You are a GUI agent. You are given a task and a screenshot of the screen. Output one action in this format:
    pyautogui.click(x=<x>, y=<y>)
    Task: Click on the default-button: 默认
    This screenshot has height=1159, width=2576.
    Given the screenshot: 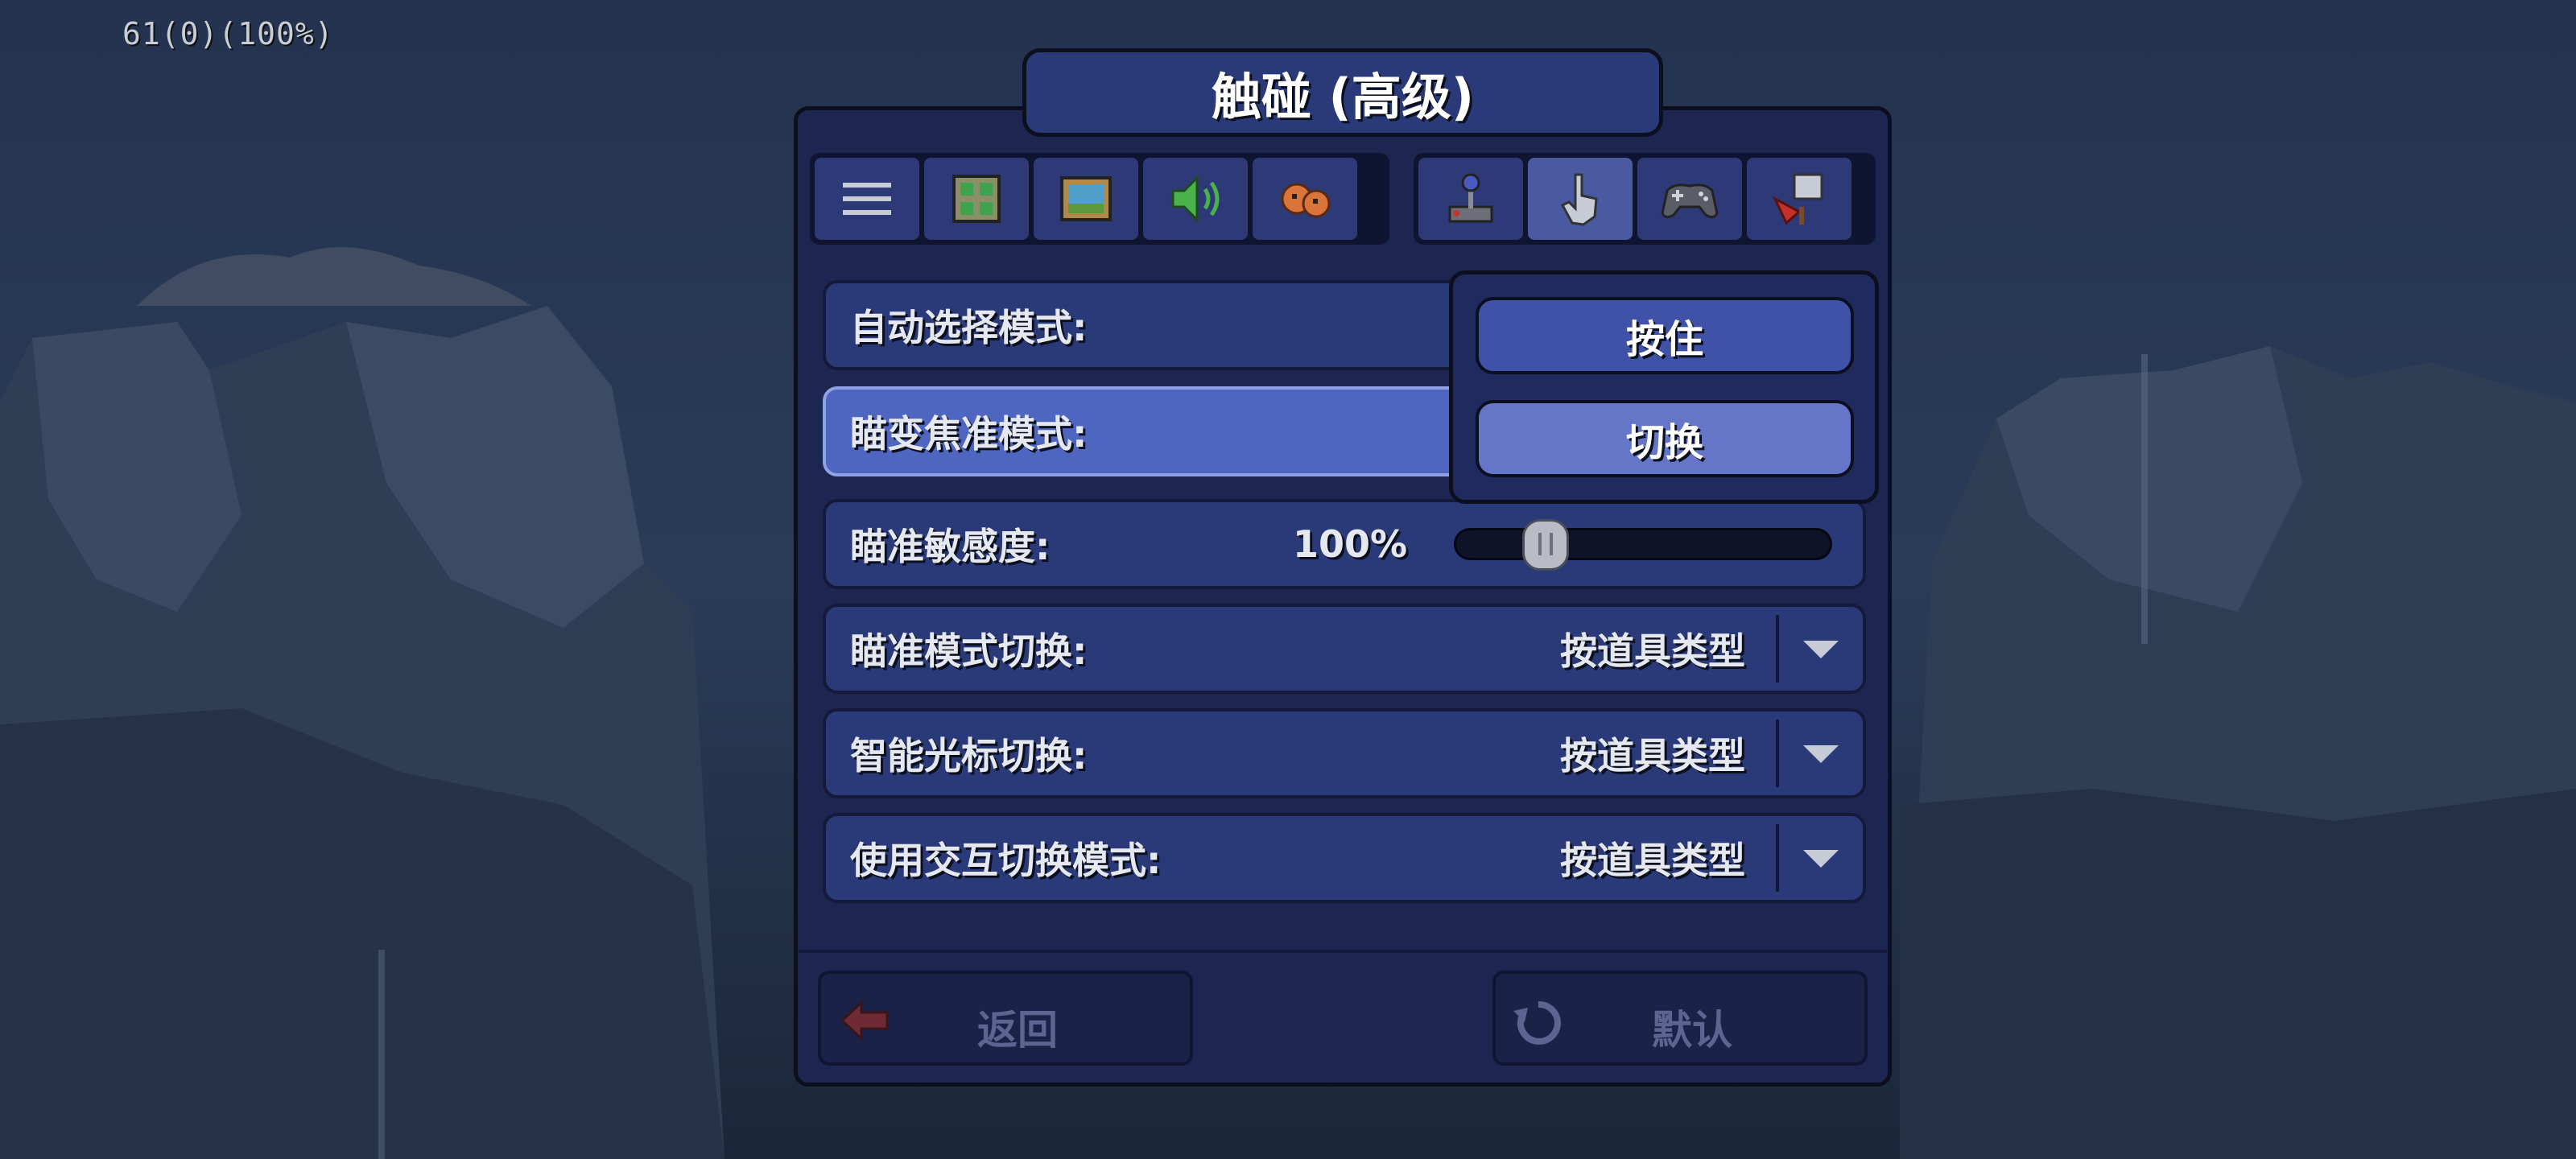 What is the action you would take?
    pyautogui.click(x=1680, y=1018)
    